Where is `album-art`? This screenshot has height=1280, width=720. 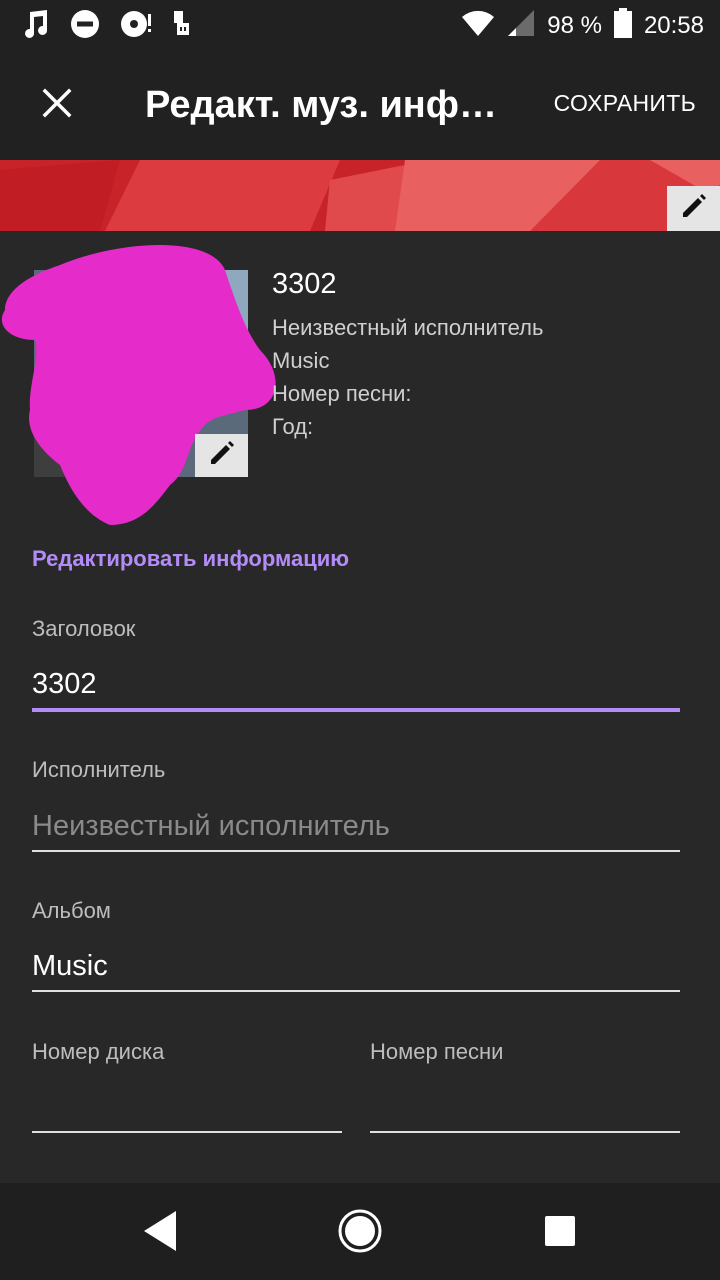 album-art is located at coordinates (145, 385).